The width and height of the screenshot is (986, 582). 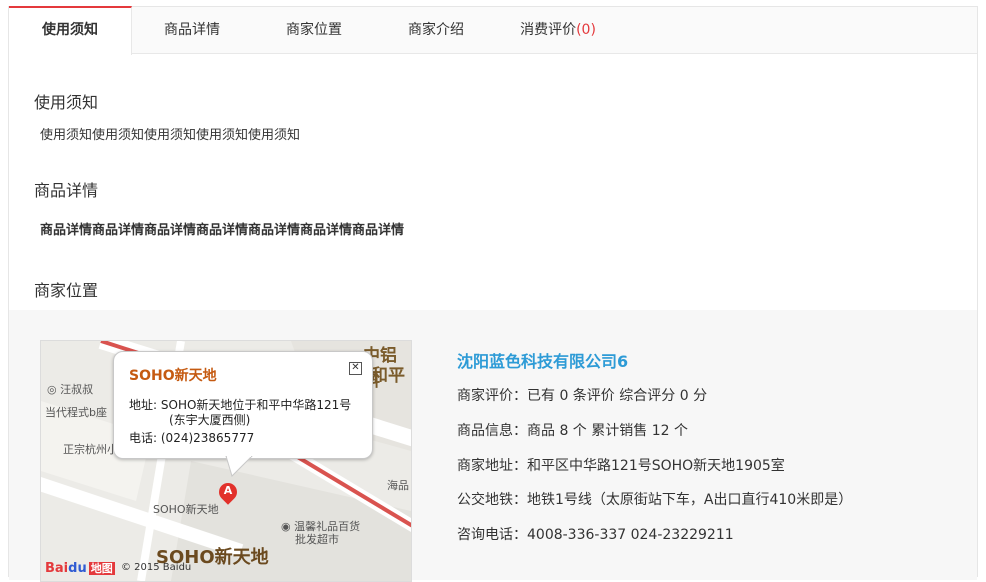 I want to click on popup-title: SOHO新天地, so click(x=173, y=376).